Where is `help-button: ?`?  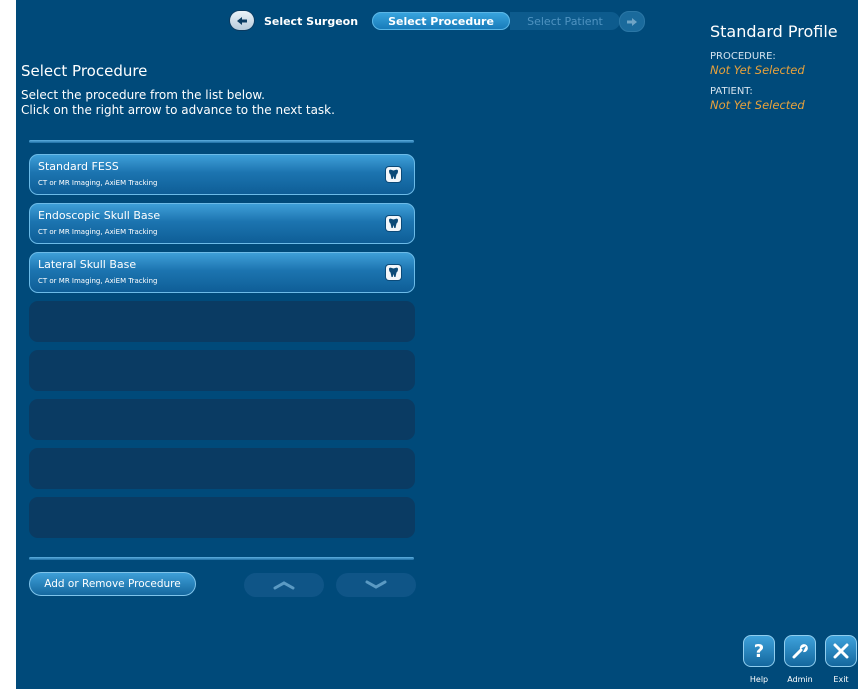 help-button: ? is located at coordinates (759, 651).